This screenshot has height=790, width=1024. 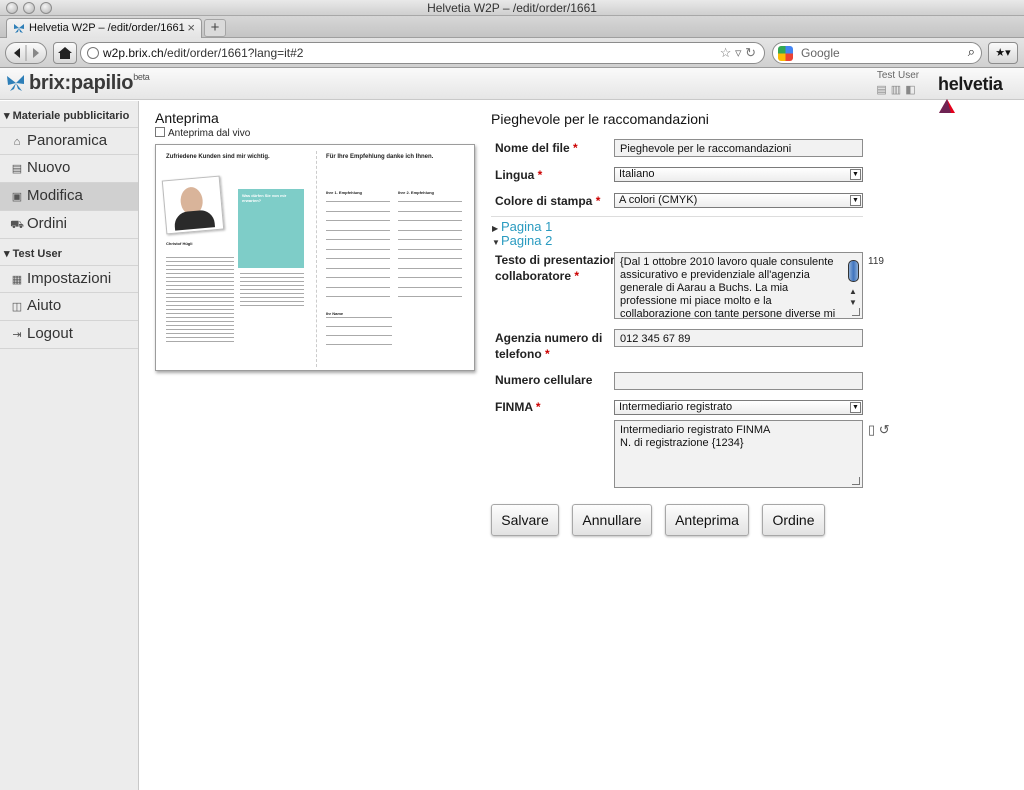 What do you see at coordinates (738, 381) in the screenshot?
I see `mobile-input` at bounding box center [738, 381].